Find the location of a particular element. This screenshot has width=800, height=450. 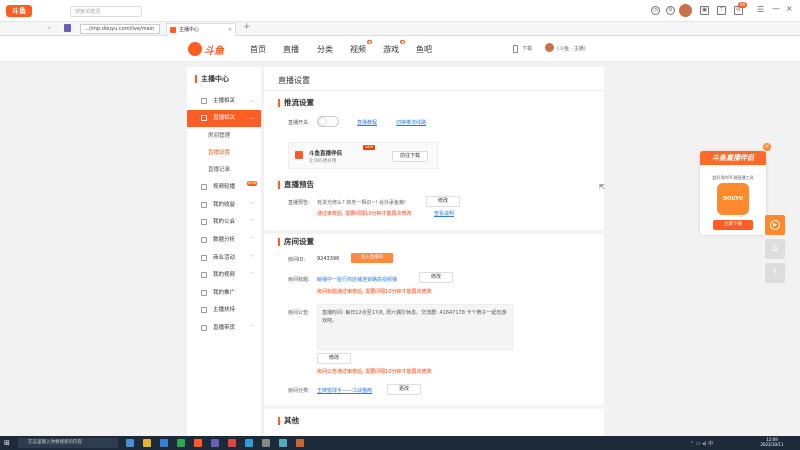

sidebar-subitem-live-settings: 直播设置 is located at coordinates (224, 153).